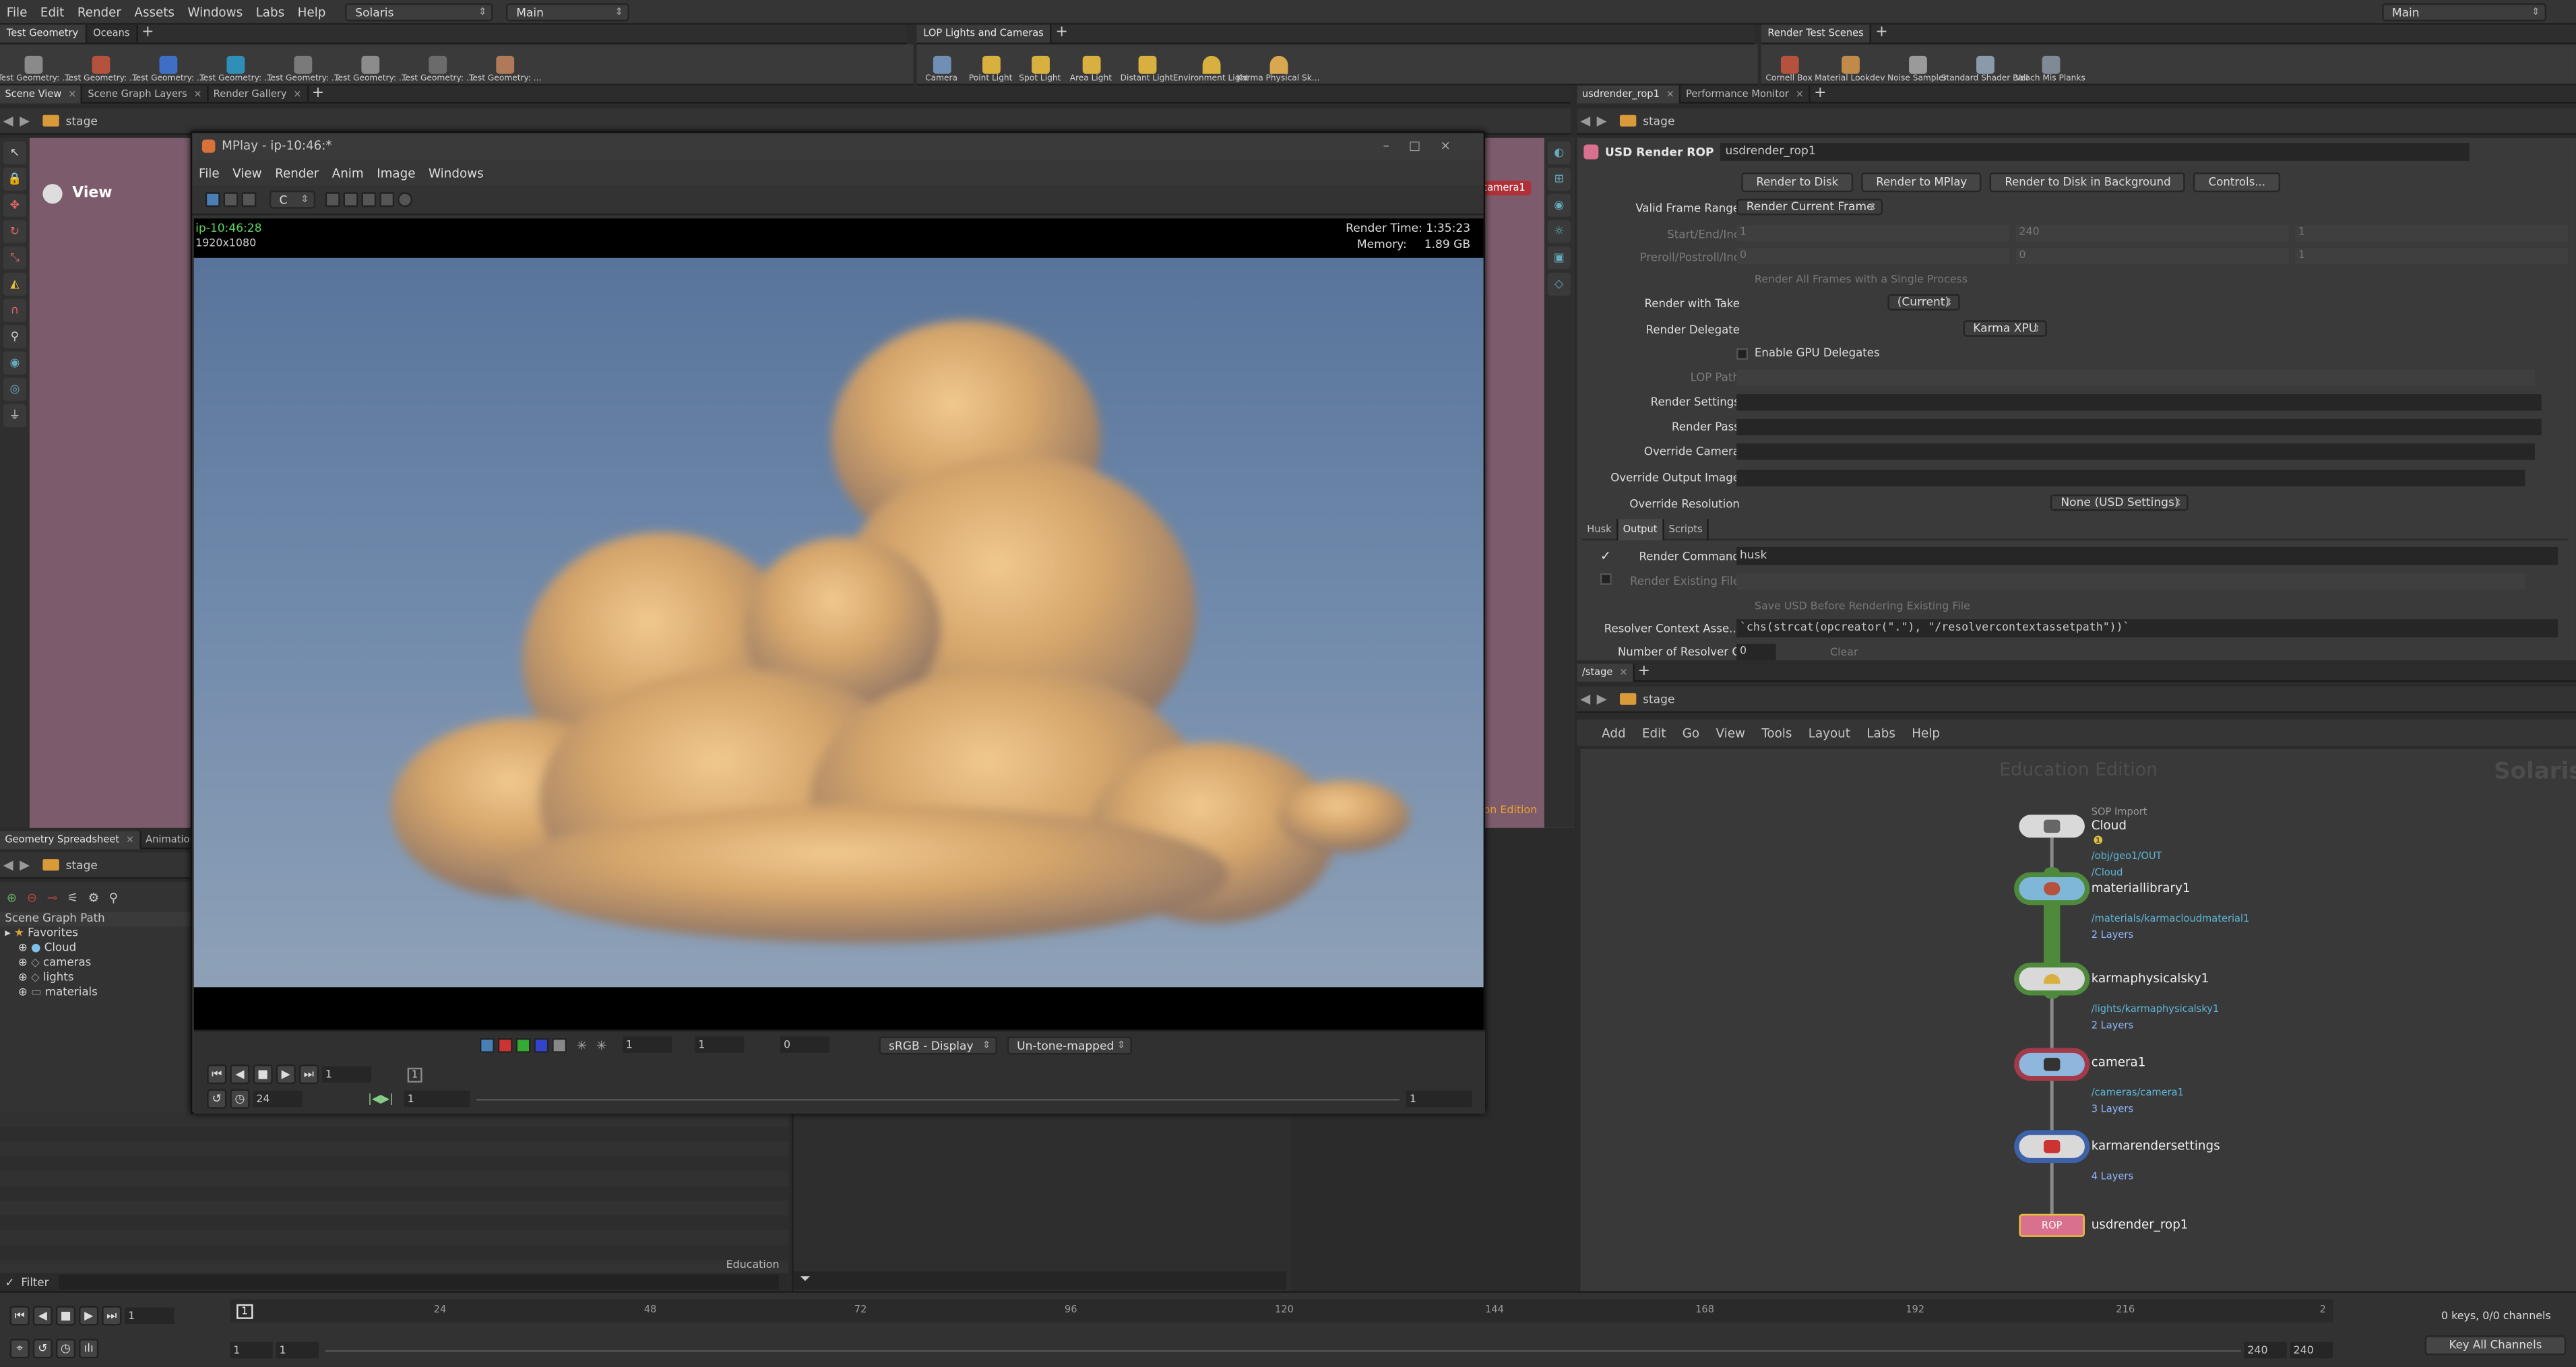  I want to click on channel-rgb-icon, so click(487, 1044).